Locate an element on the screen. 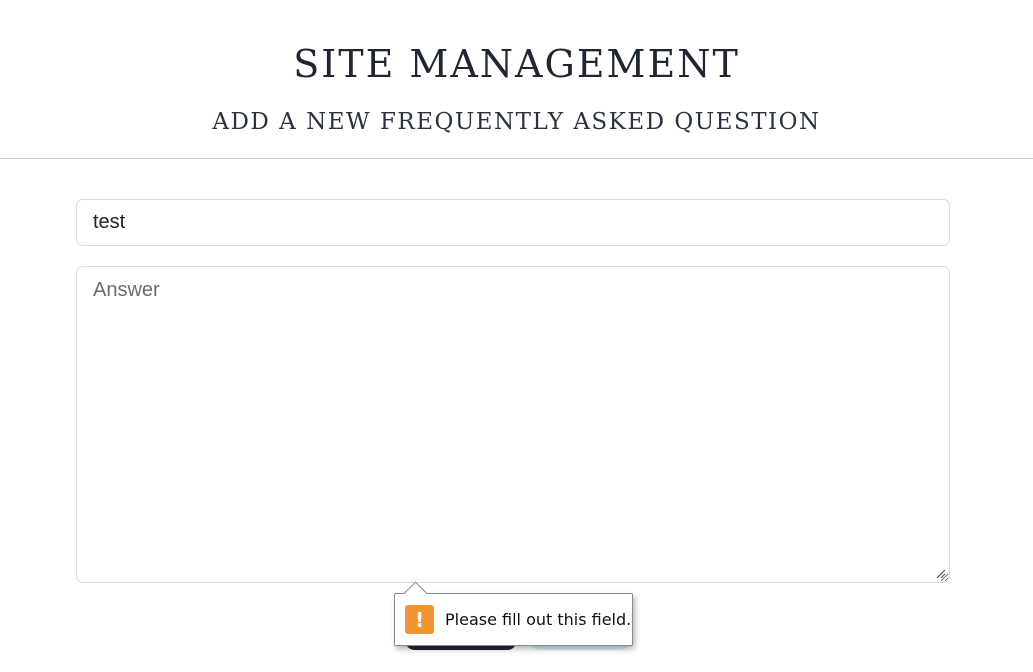 This screenshot has height=672, width=1033. exclamation-icon: ! is located at coordinates (419, 619).